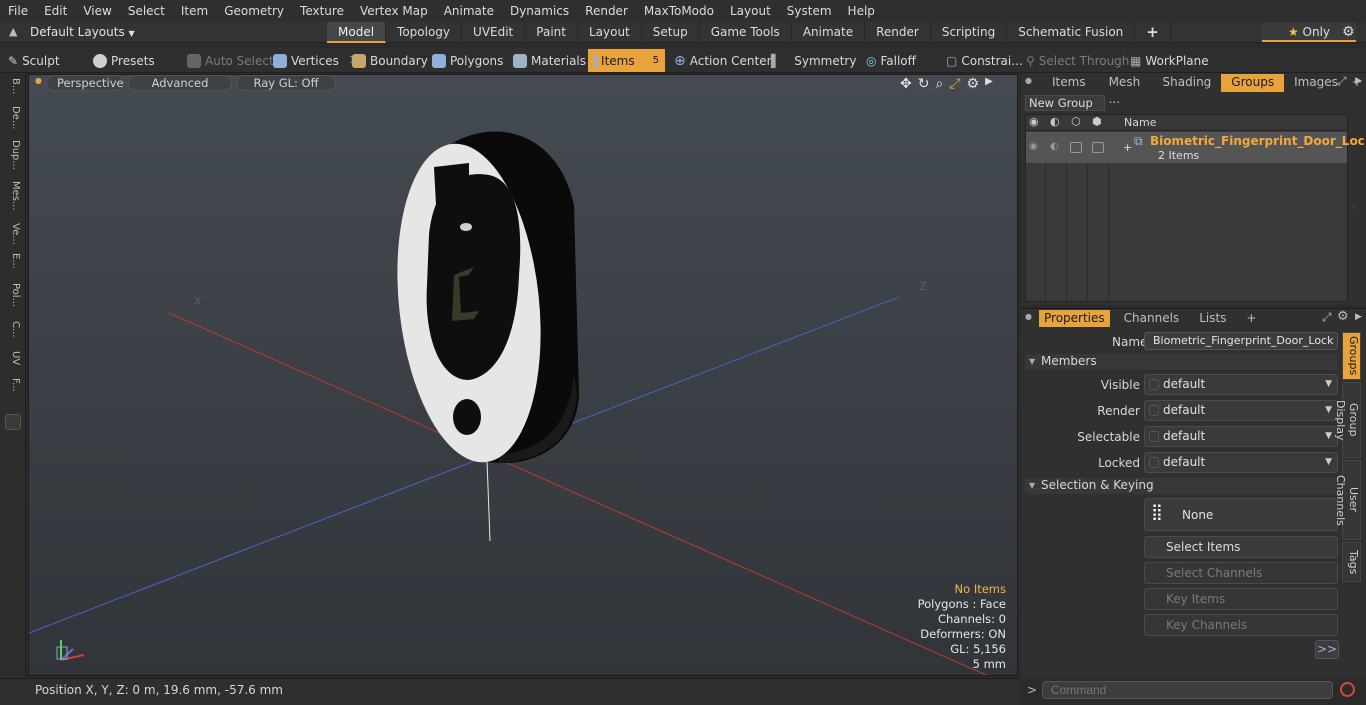 This screenshot has width=1366, height=705. Describe the element at coordinates (1181, 486) in the screenshot. I see `selection-keying-section: Selection & Keying` at that location.